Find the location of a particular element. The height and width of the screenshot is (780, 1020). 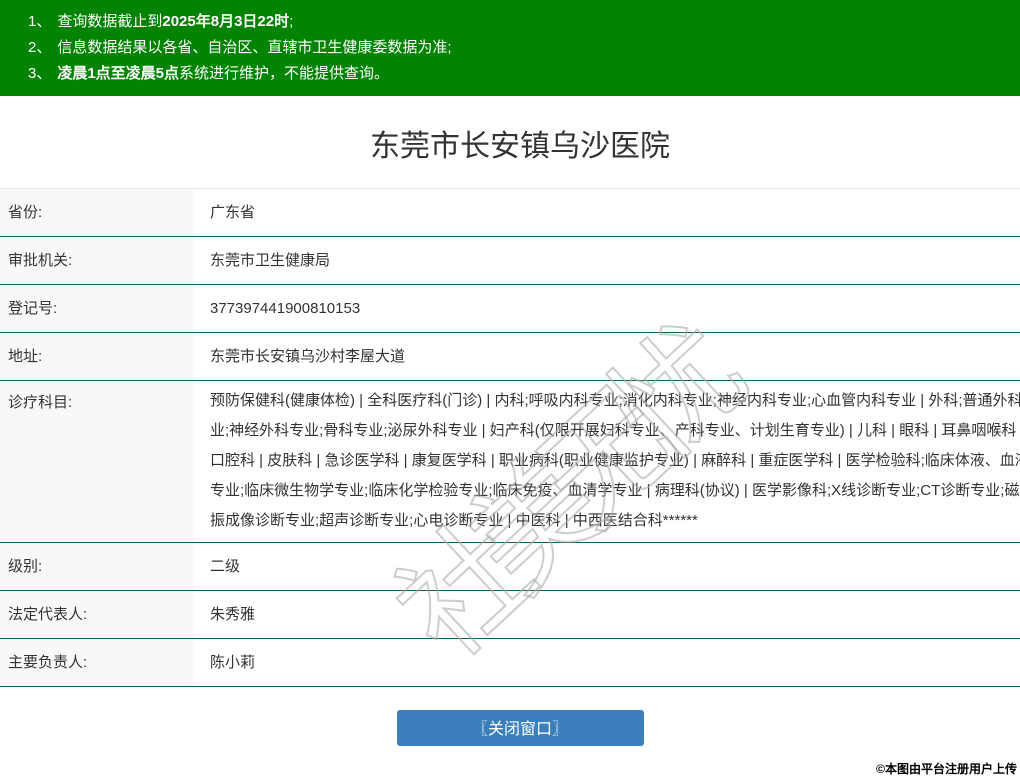

info-row-approval-authority: 审批机关: 东莞市卫生健康局 is located at coordinates (510, 261).